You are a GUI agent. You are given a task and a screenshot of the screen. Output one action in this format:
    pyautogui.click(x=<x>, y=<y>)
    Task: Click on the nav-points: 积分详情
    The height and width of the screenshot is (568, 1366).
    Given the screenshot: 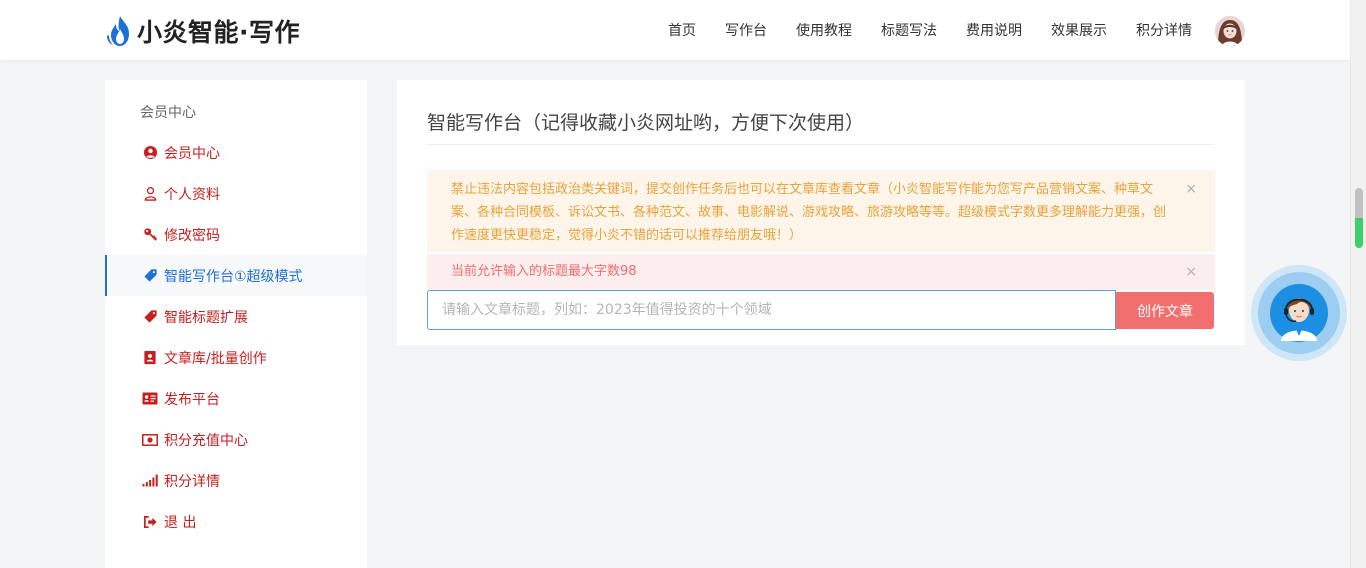 What is the action you would take?
    pyautogui.click(x=1164, y=30)
    